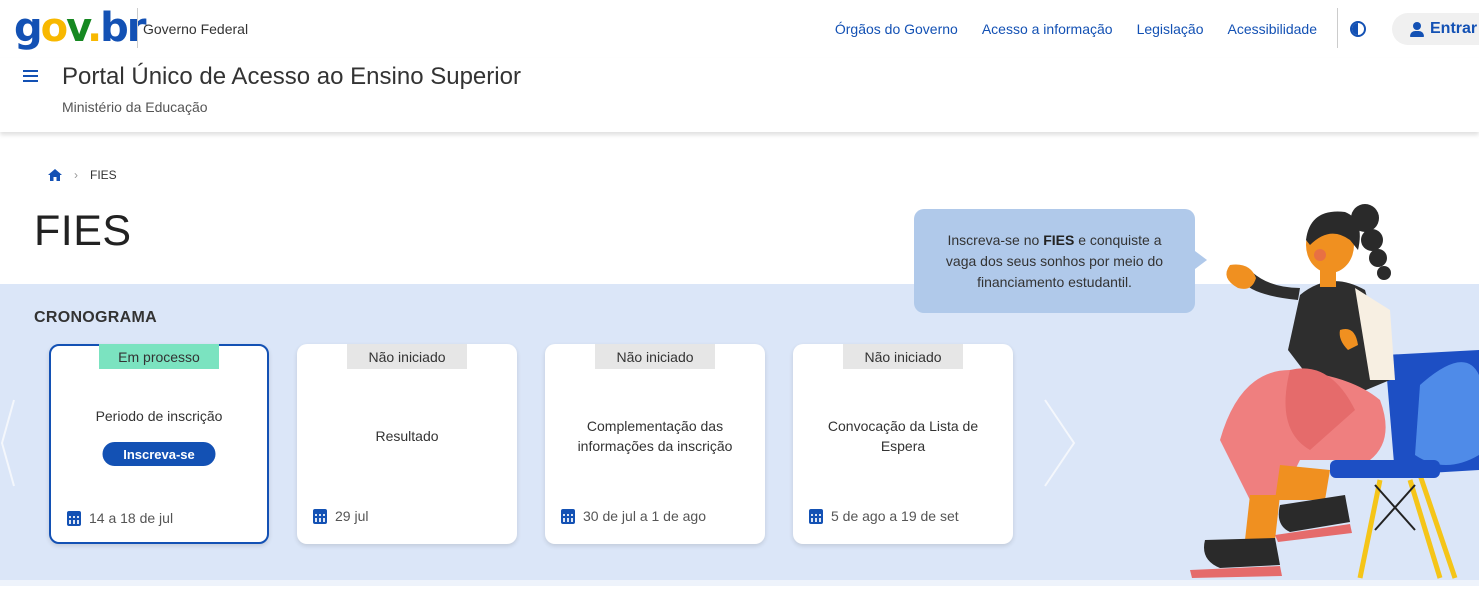 The width and height of the screenshot is (1479, 616). What do you see at coordinates (83, 231) in the screenshot?
I see `page-title: FIES` at bounding box center [83, 231].